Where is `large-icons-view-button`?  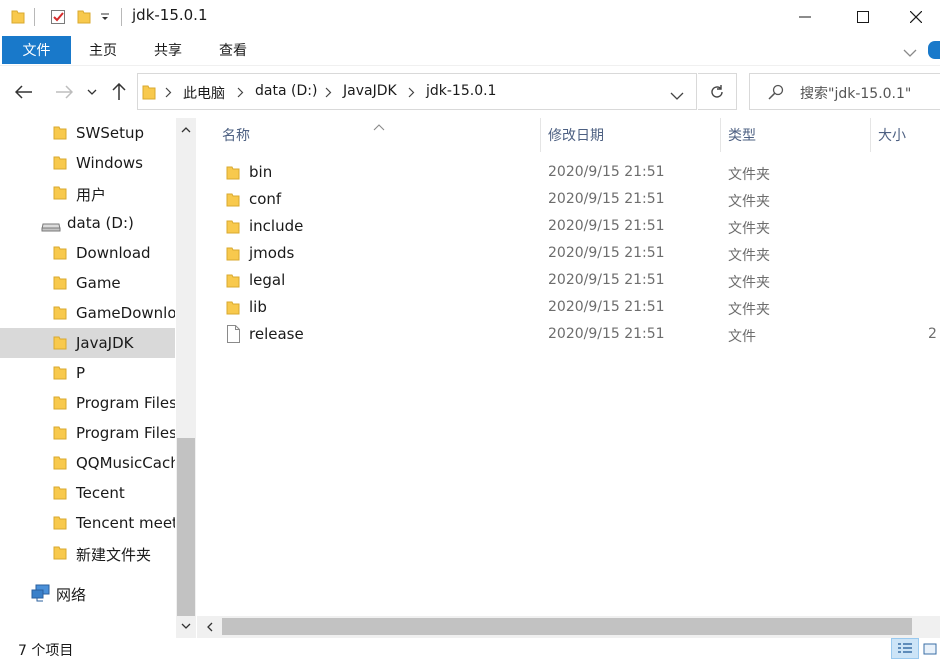 large-icons-view-button is located at coordinates (930, 648).